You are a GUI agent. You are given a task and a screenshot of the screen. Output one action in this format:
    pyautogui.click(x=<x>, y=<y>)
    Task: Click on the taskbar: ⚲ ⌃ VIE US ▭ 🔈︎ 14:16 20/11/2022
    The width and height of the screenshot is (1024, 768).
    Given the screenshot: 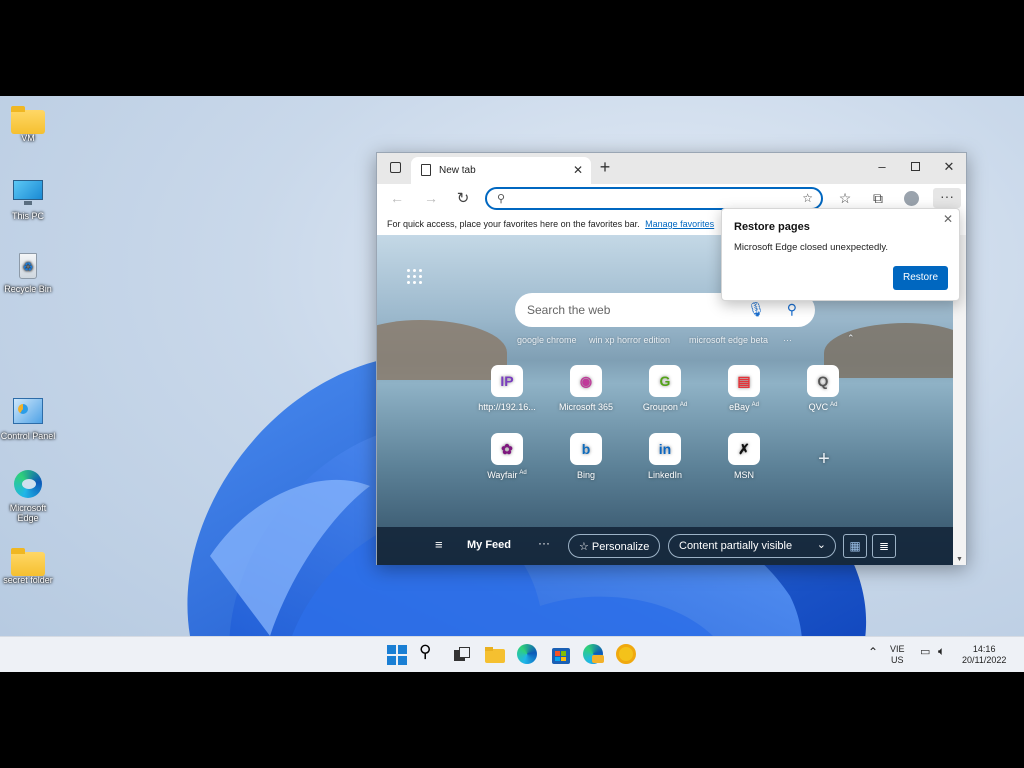 What is the action you would take?
    pyautogui.click(x=512, y=654)
    